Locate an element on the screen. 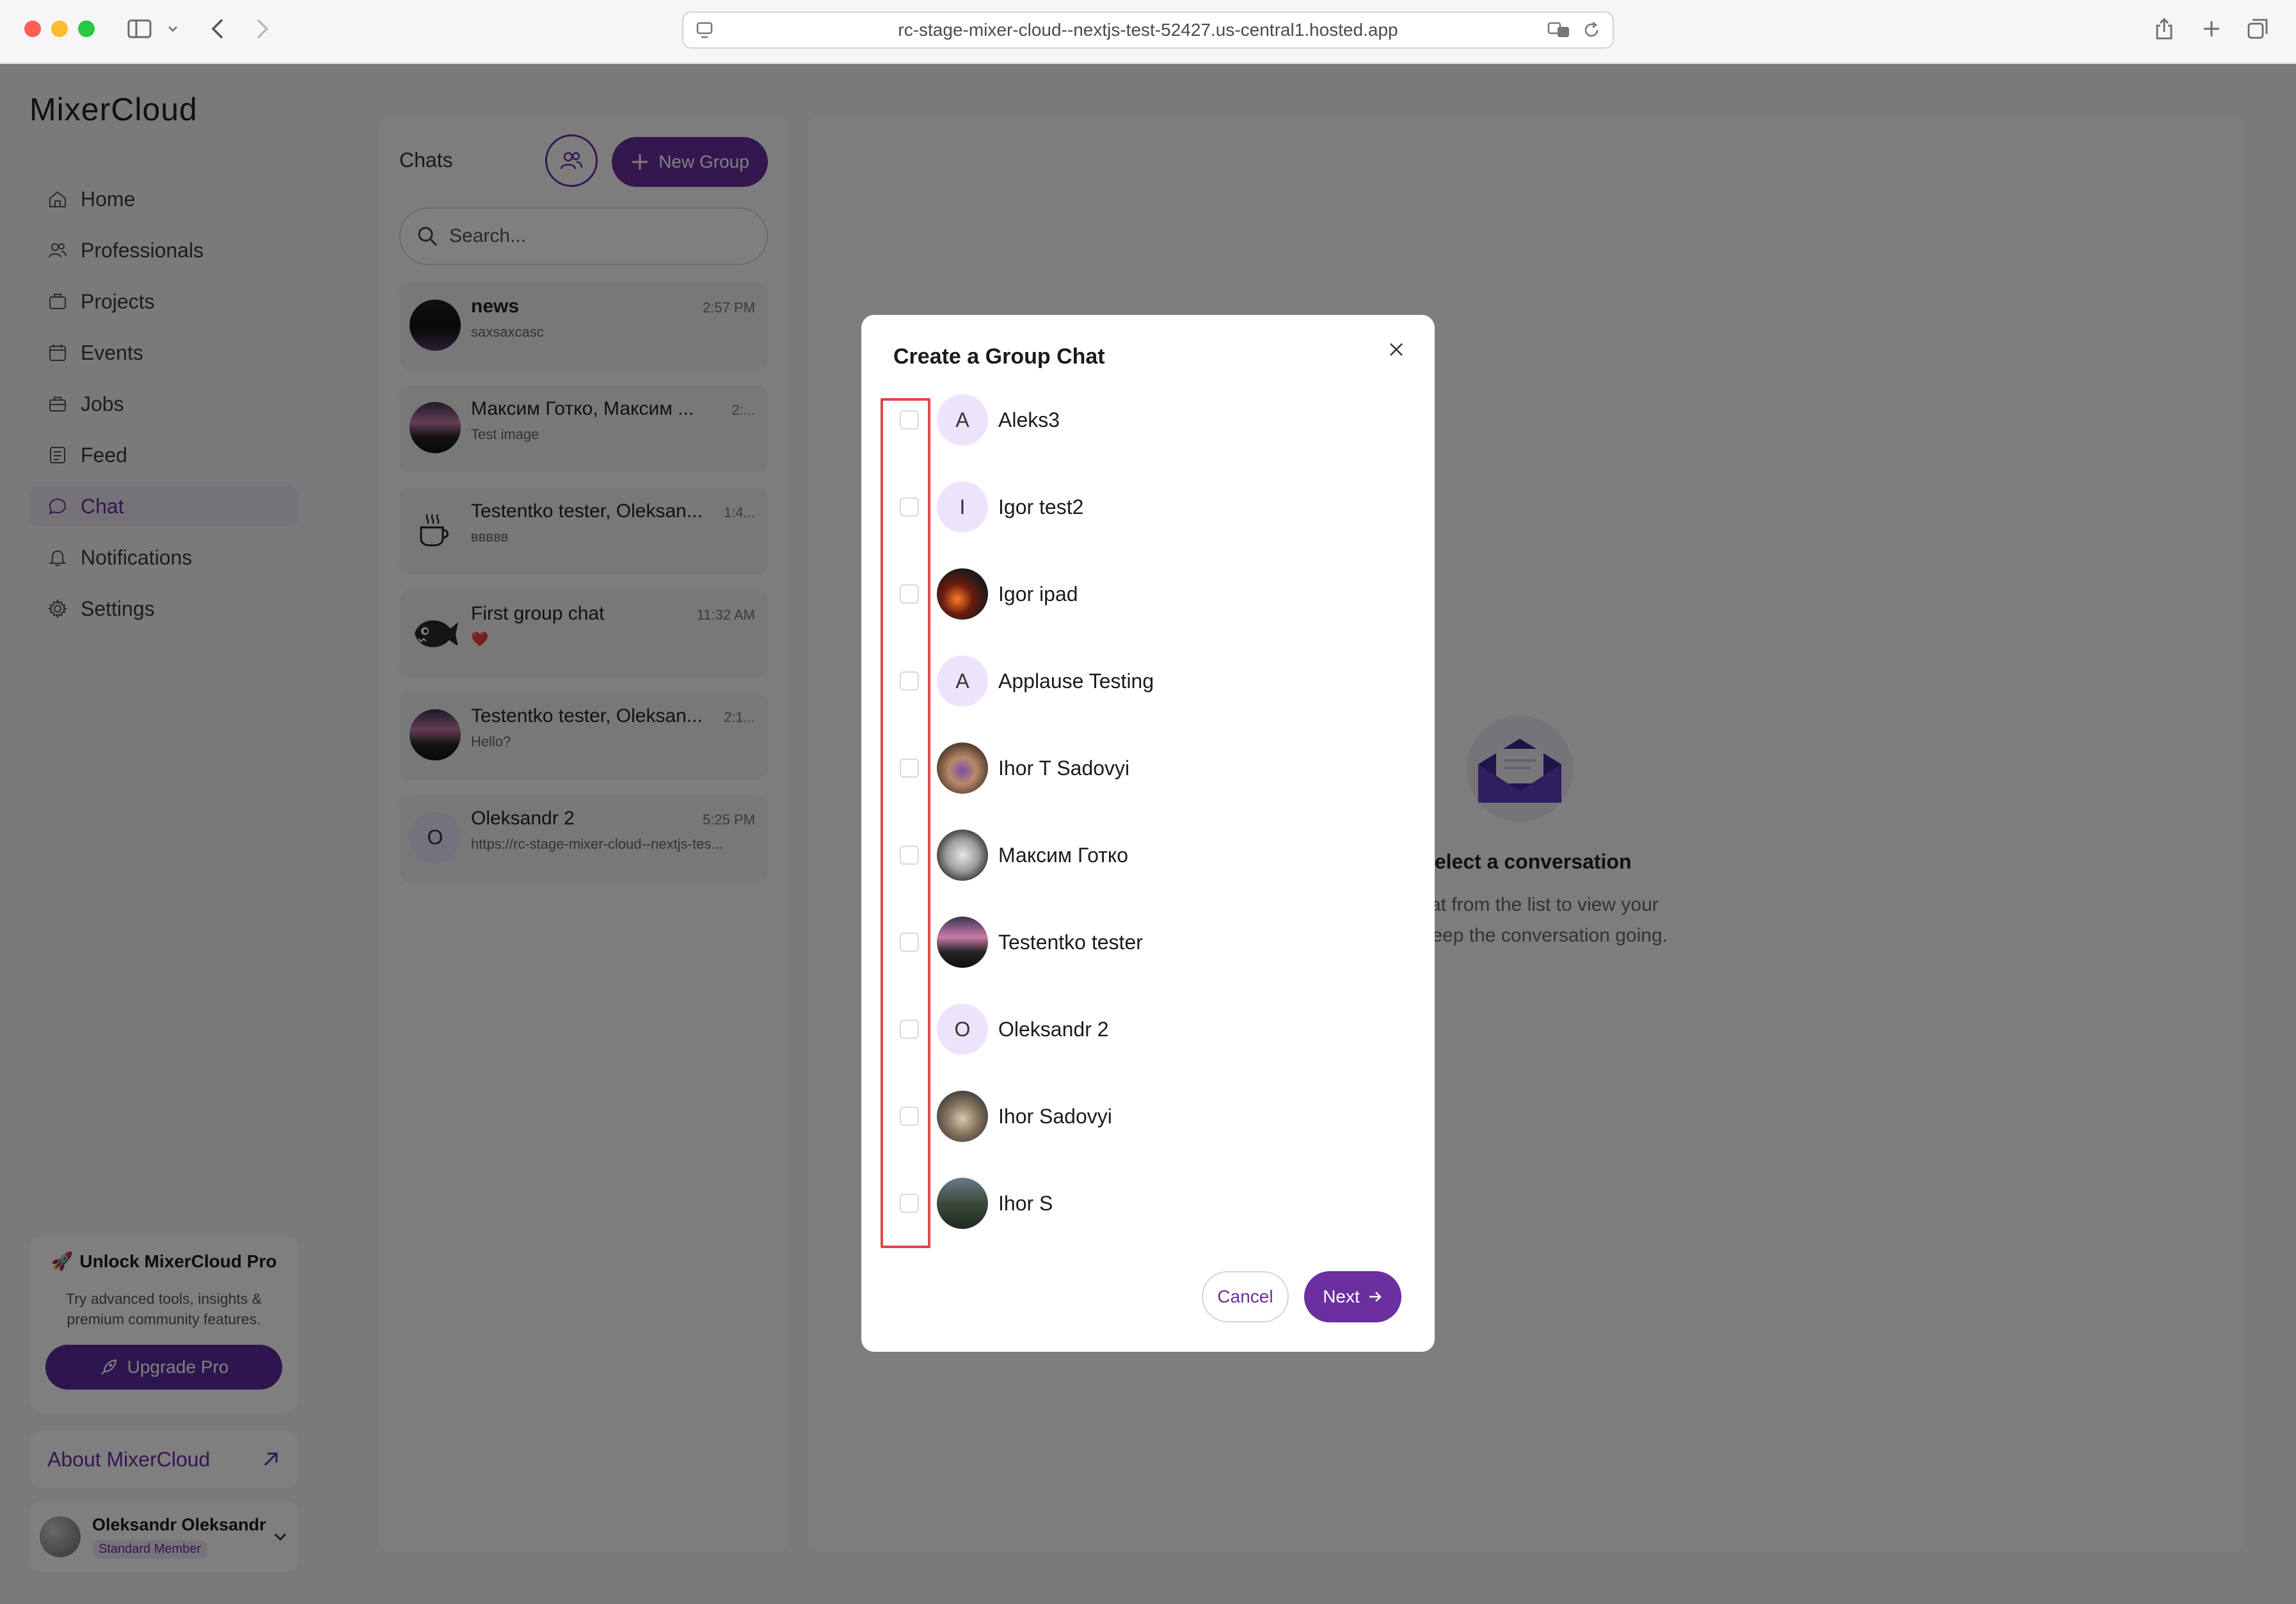 Image resolution: width=2296 pixels, height=1604 pixels. minimize-window-button is located at coordinates (59, 28).